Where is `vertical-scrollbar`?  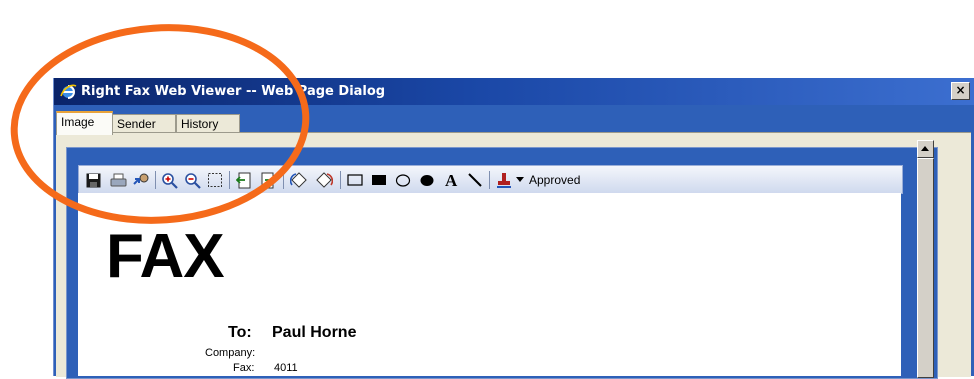
vertical-scrollbar is located at coordinates (925, 259).